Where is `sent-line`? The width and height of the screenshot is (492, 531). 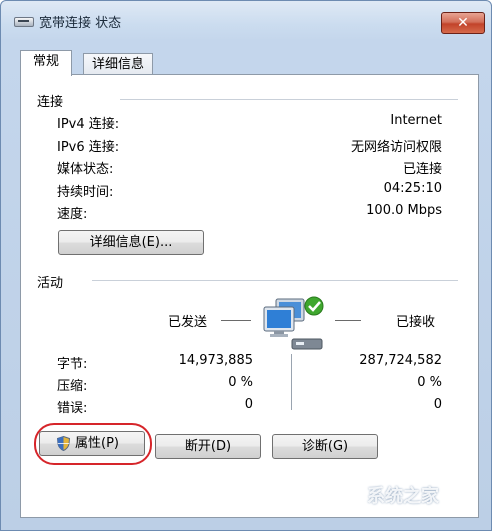
sent-line is located at coordinates (236, 320).